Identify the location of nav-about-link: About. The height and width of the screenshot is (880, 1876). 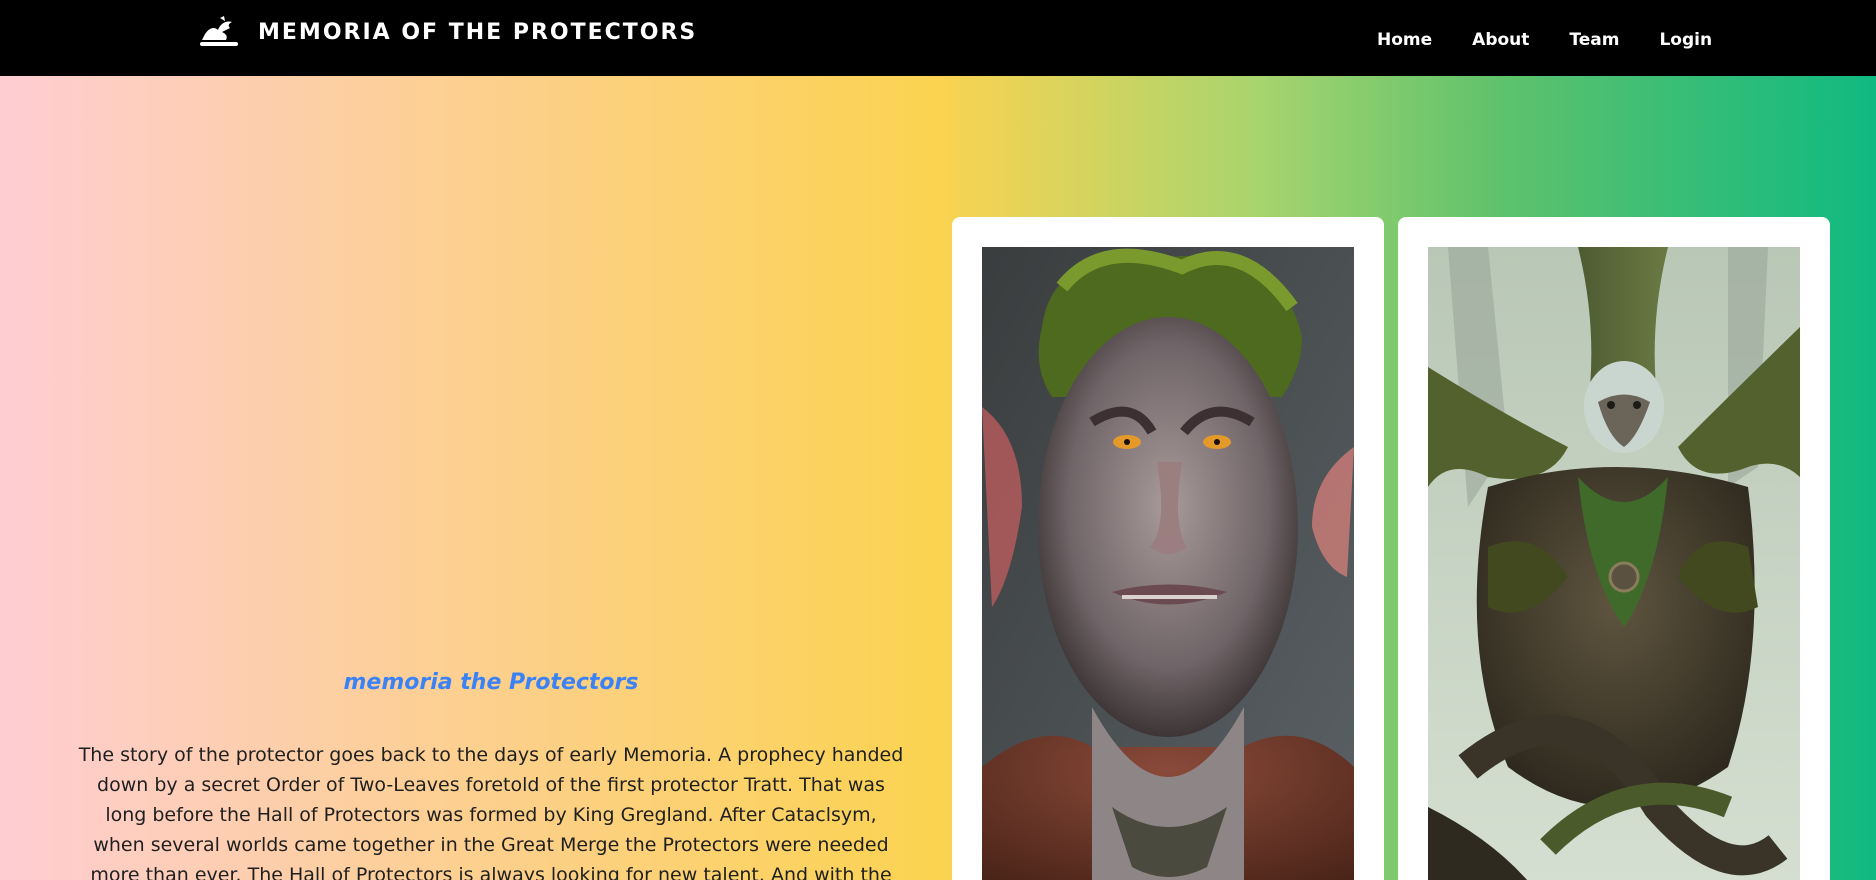
(1500, 40).